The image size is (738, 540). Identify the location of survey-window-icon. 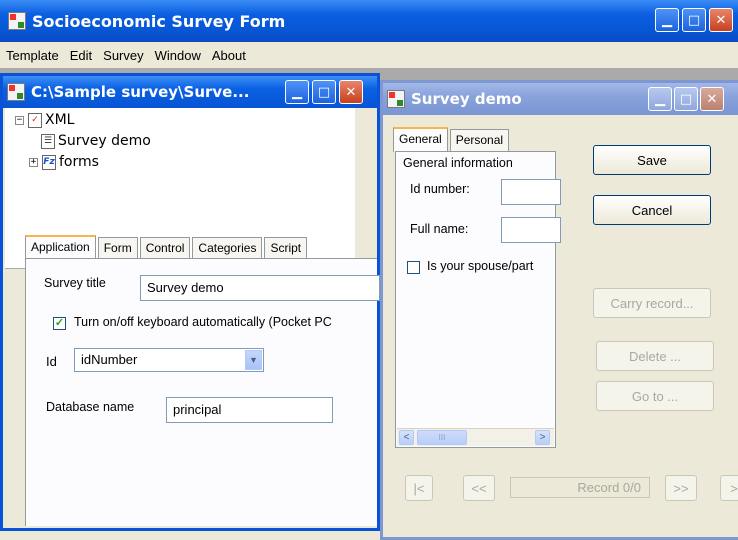
(396, 99).